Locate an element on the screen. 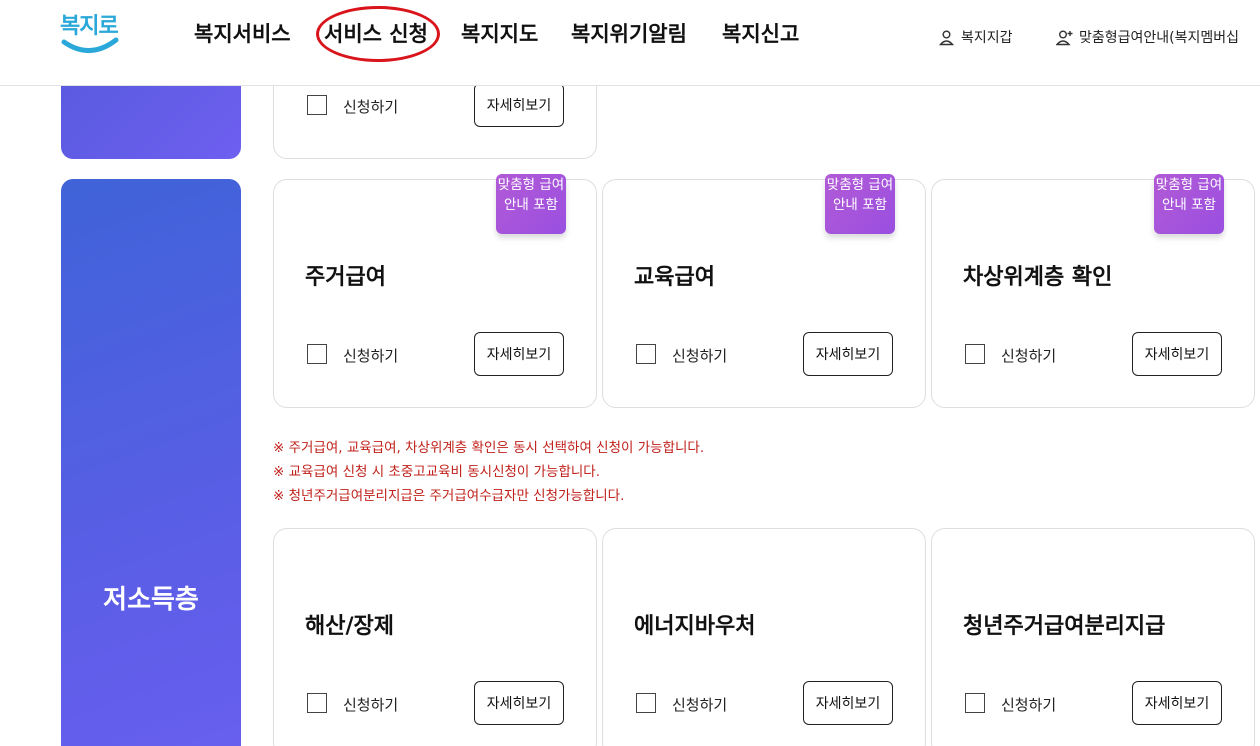 This screenshot has width=1260, height=746. welfare-wallet-link: 복지지갑 is located at coordinates (975, 37).